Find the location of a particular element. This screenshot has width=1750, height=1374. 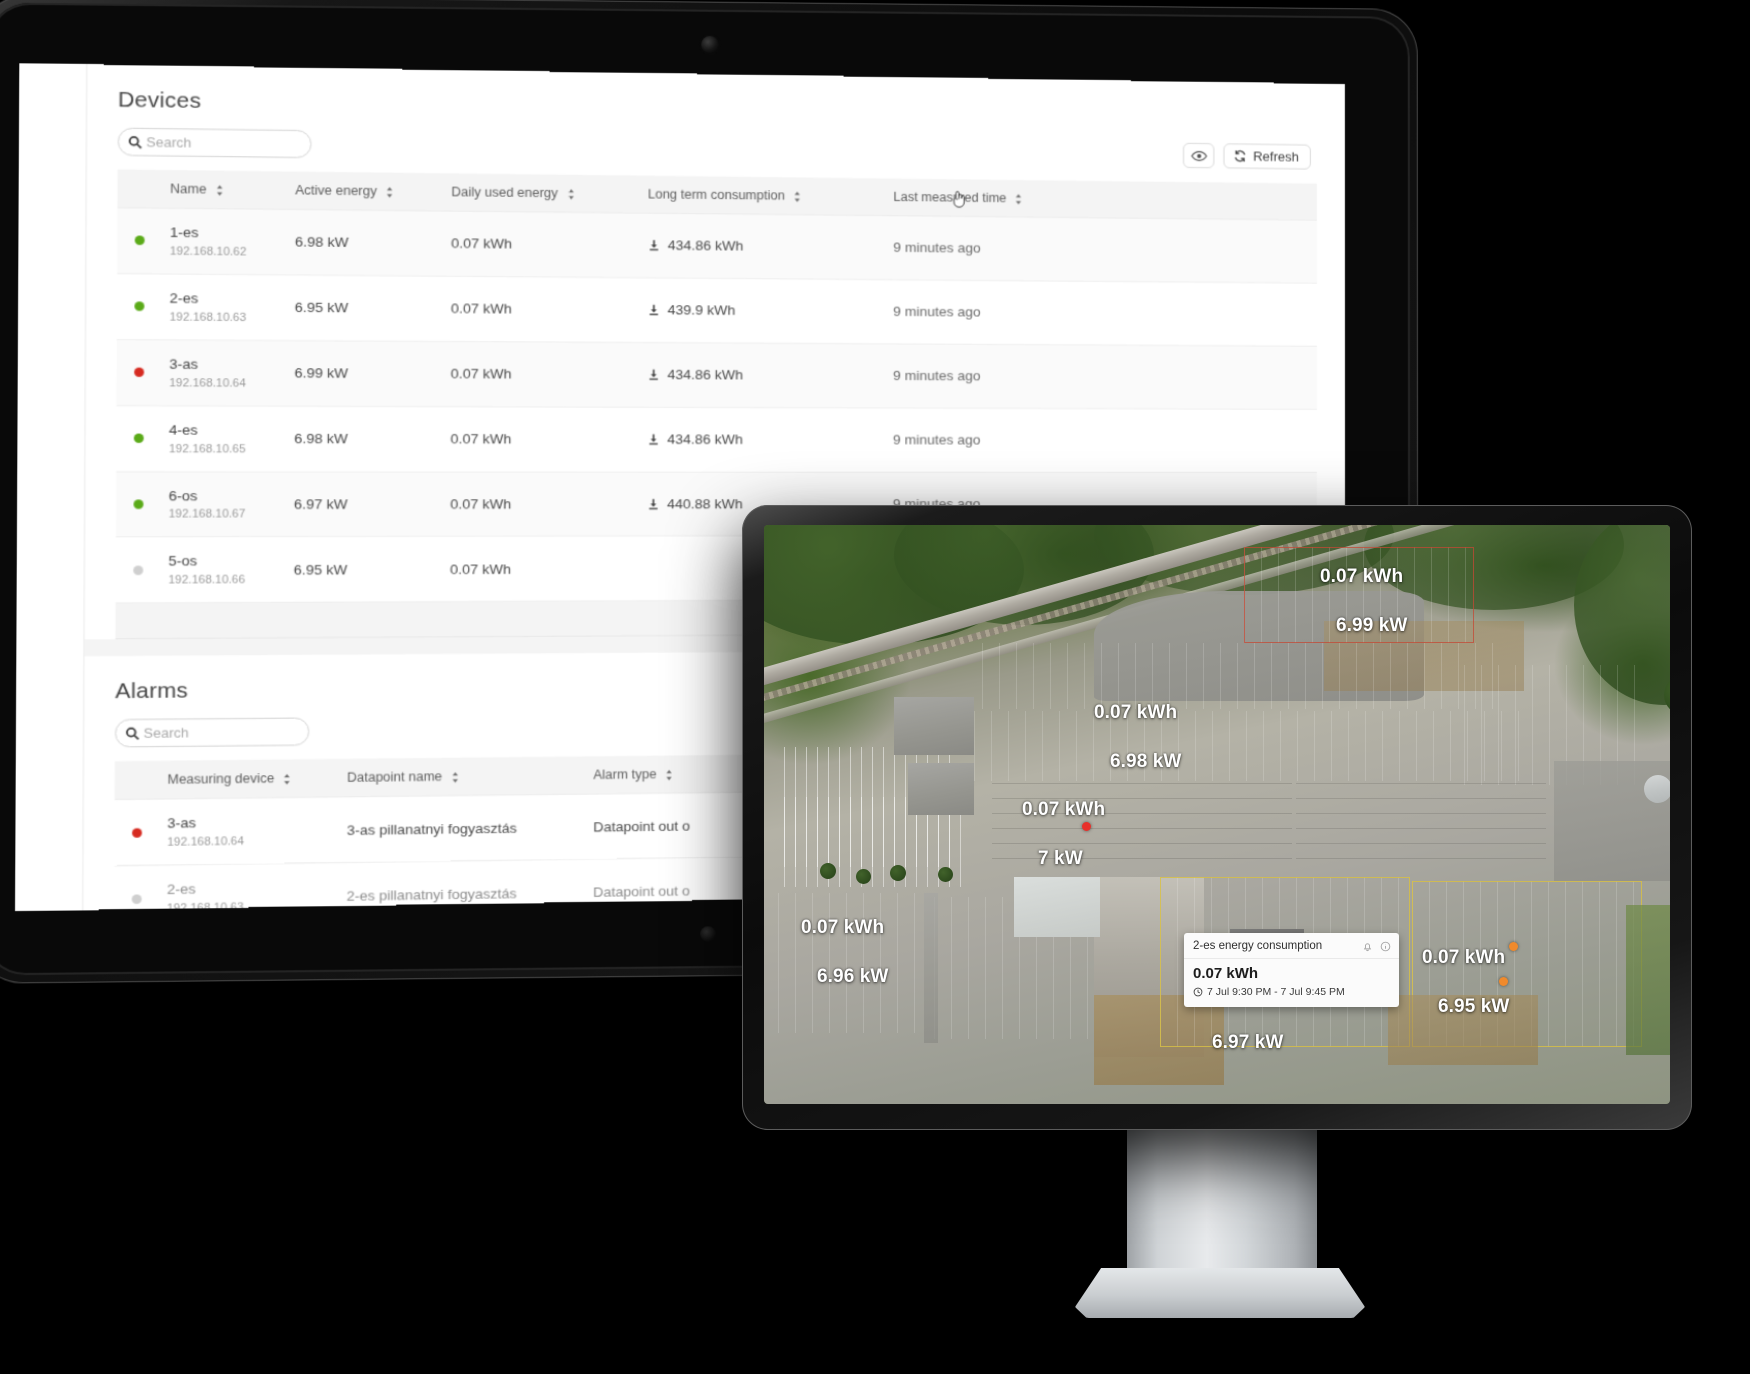

row-long-term-consumption: 434.86 kWh is located at coordinates (763, 375).